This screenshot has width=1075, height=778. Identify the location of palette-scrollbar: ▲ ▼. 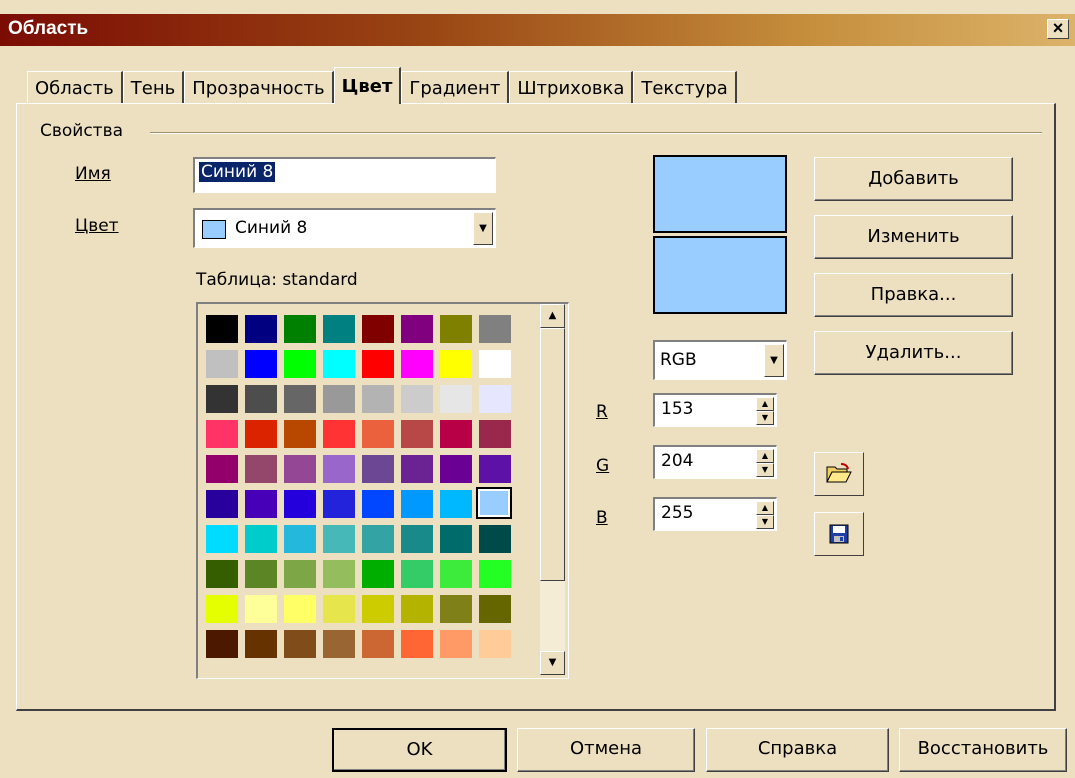
(552, 489).